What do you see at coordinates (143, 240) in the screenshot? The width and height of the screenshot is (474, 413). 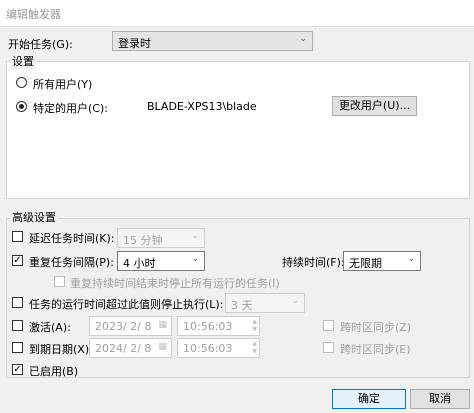 I see `delay-value: 15 分钟` at bounding box center [143, 240].